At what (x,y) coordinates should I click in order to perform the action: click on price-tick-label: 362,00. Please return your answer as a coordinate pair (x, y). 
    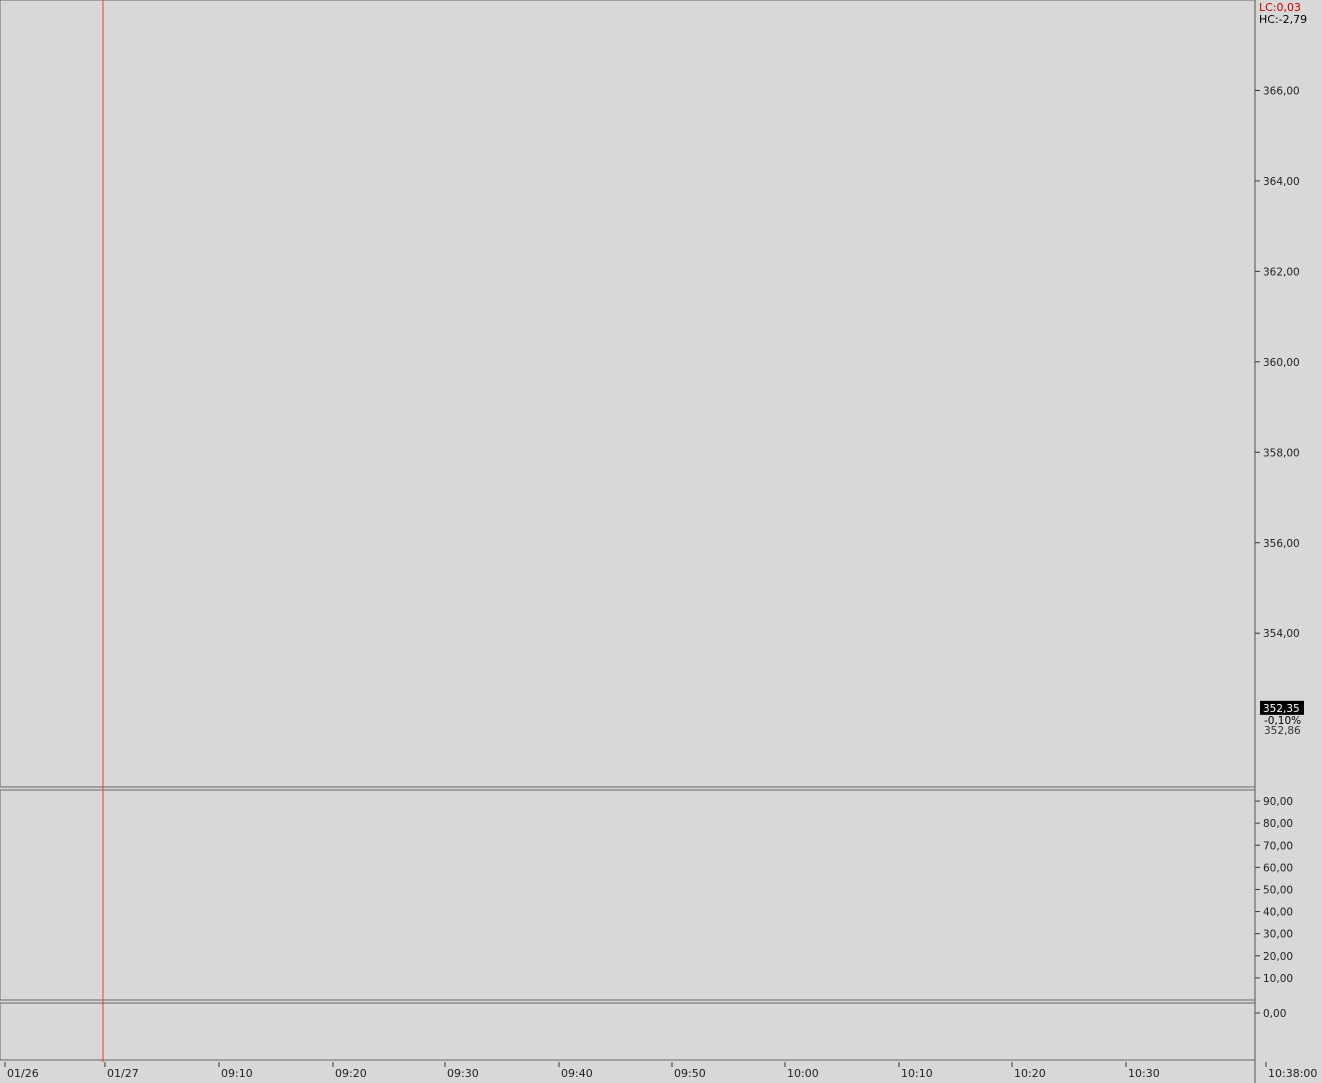
    Looking at the image, I should click on (1281, 272).